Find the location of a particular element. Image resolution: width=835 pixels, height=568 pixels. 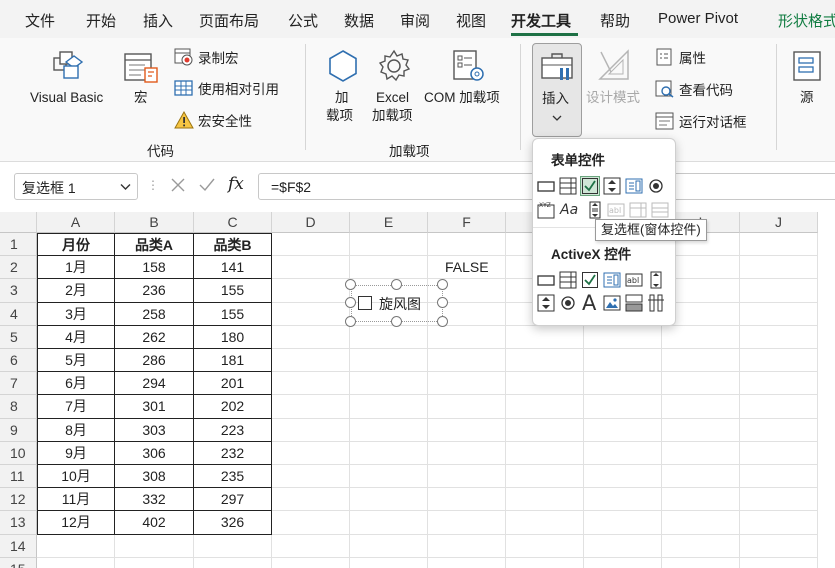

table-cell: 236 is located at coordinates (154, 291).